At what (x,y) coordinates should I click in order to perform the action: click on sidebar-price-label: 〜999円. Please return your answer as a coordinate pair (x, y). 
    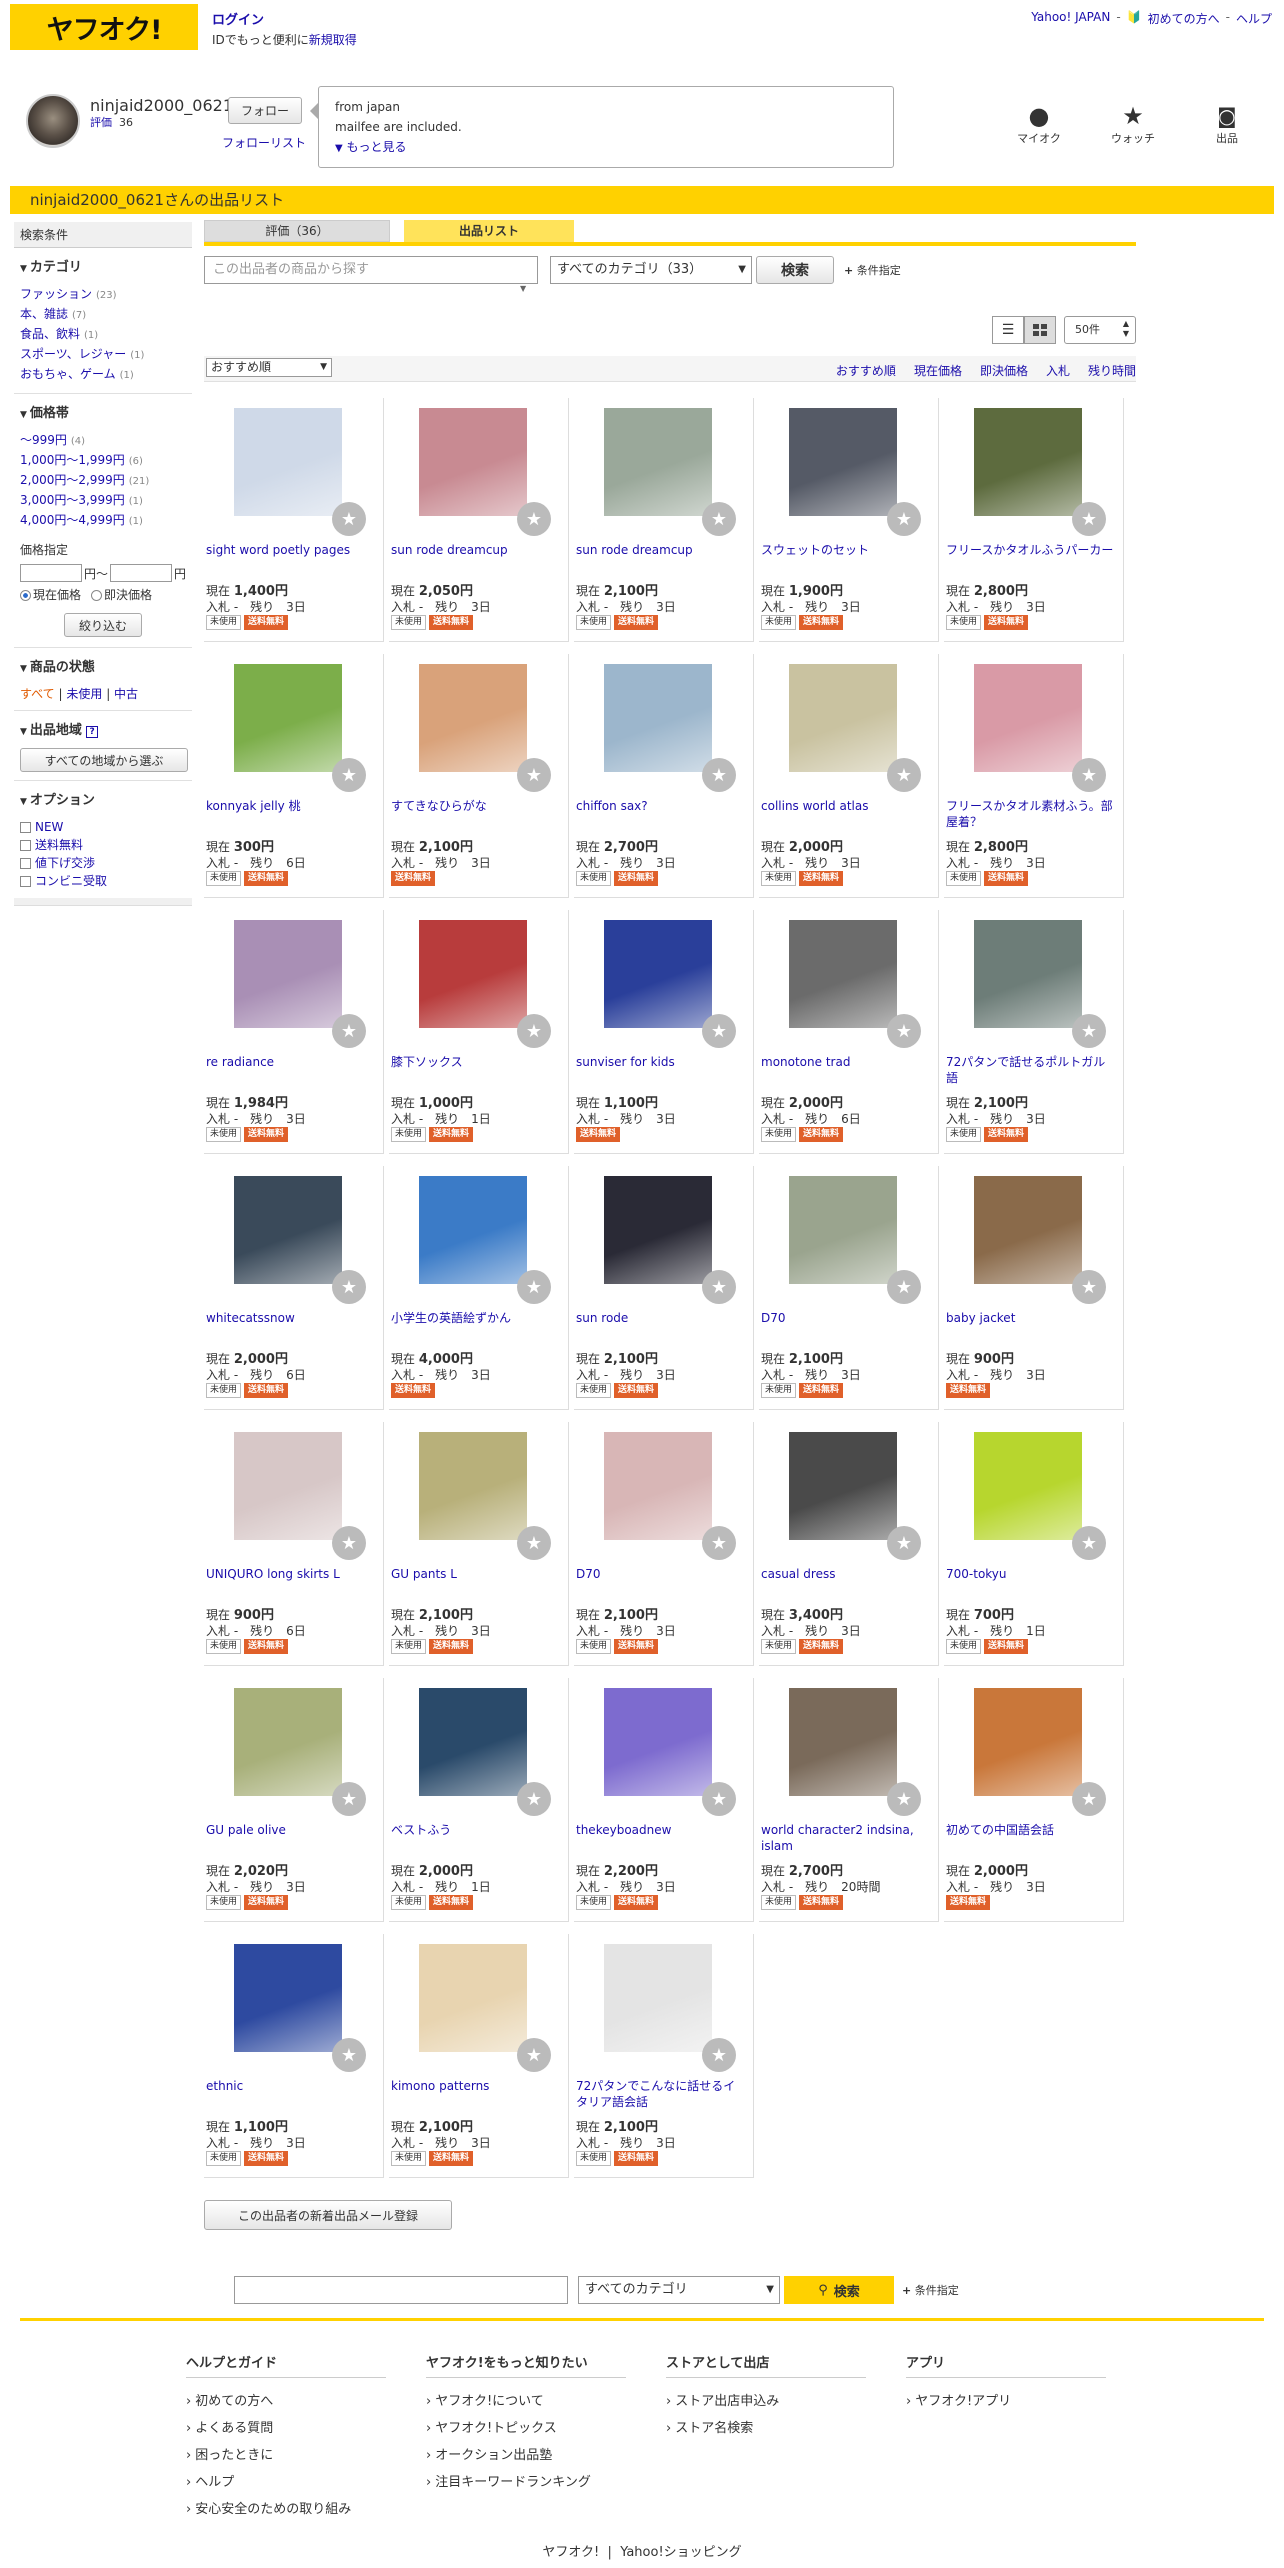
    Looking at the image, I should click on (43, 440).